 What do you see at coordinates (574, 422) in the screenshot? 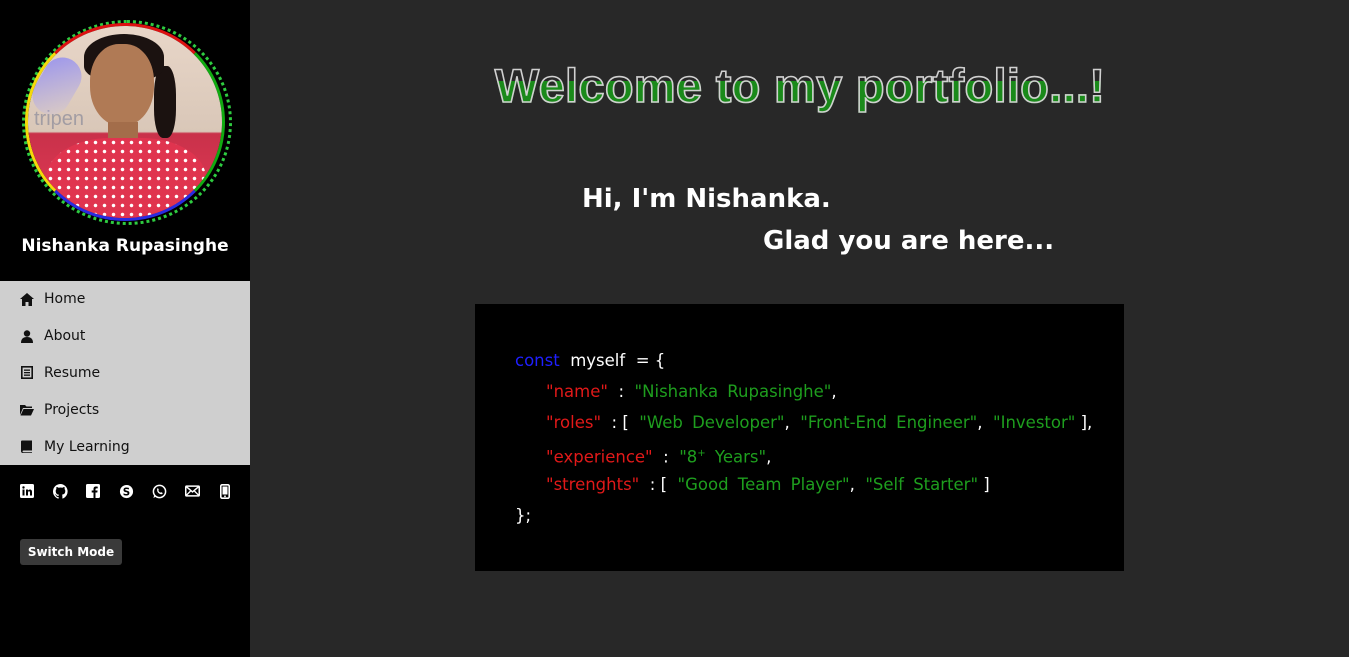
I see `code-key-roles: "roles"` at bounding box center [574, 422].